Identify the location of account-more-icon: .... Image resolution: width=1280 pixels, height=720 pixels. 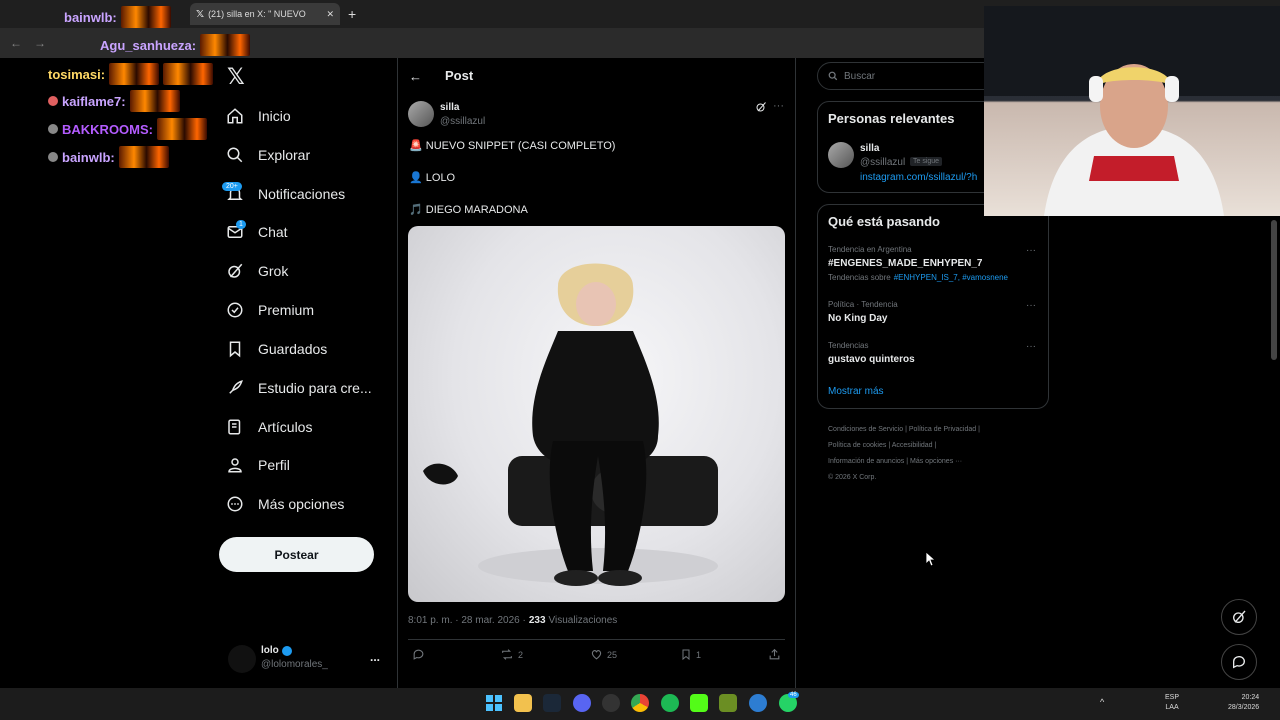
(375, 657).